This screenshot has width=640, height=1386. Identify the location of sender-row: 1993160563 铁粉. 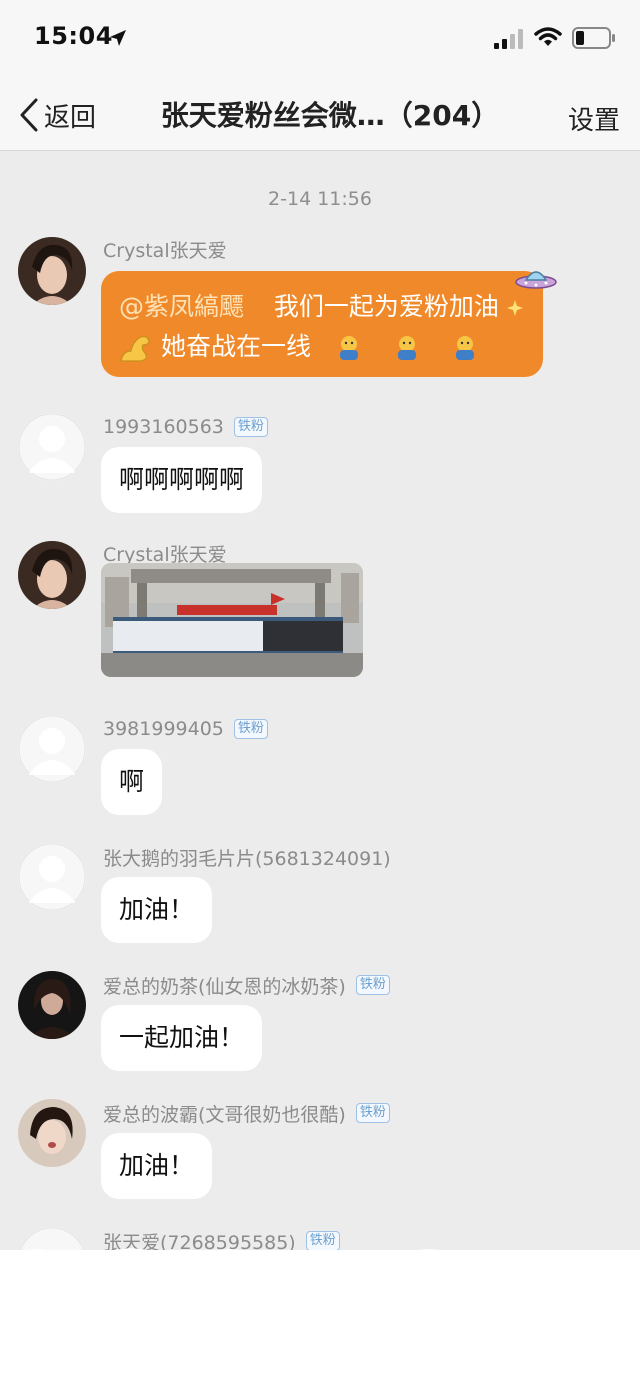
(185, 427).